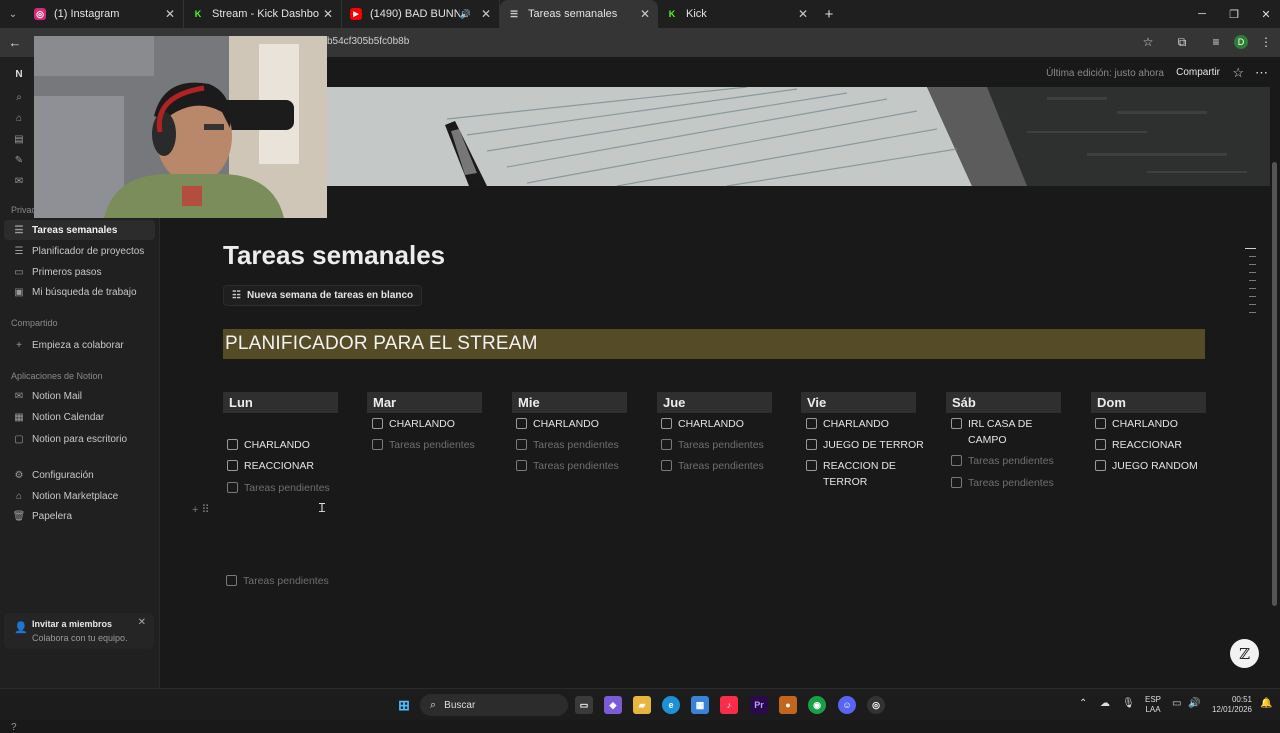 The height and width of the screenshot is (733, 1280). What do you see at coordinates (13, 14) in the screenshot?
I see `tab-search-dropdown-icon: ⌄` at bounding box center [13, 14].